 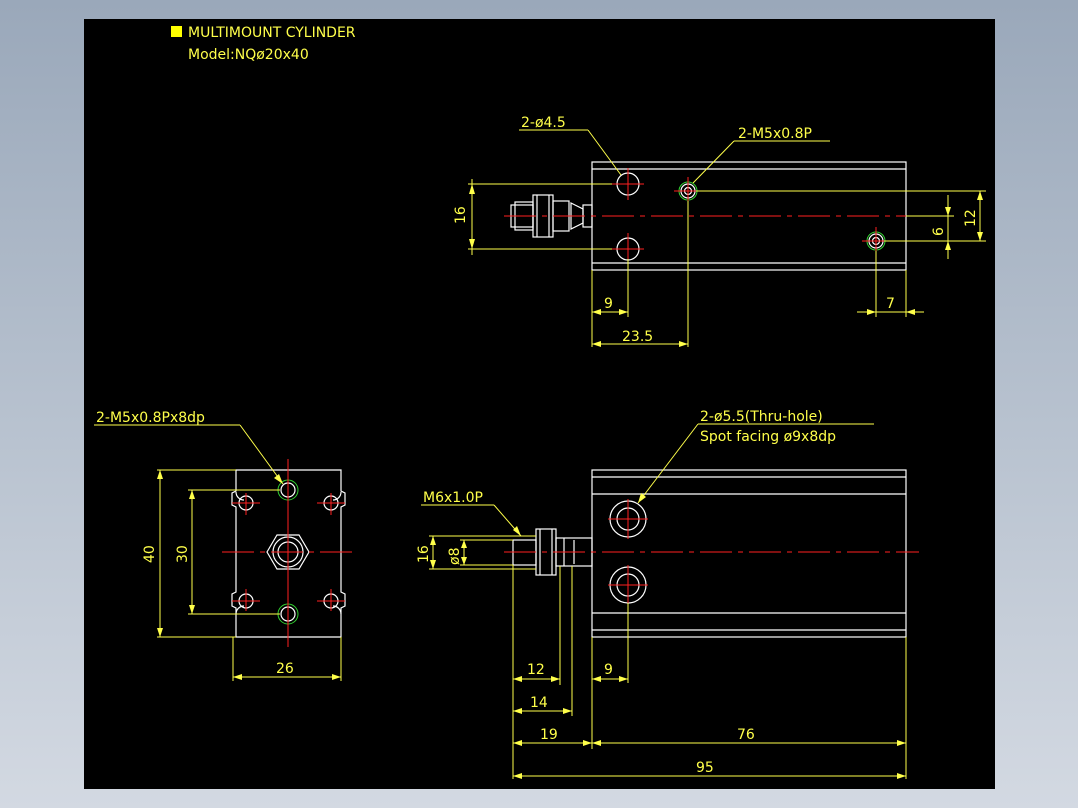 I want to click on end-dim-40: 40, so click(x=150, y=554).